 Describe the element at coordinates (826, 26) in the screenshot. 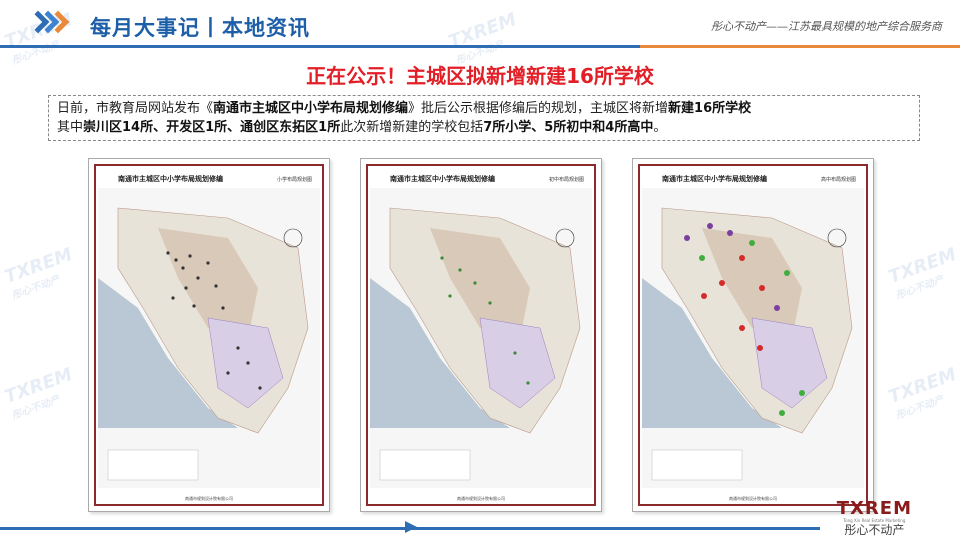

I see `tagline: 彤心不动产——江苏最具规模的地产综合服务商` at that location.